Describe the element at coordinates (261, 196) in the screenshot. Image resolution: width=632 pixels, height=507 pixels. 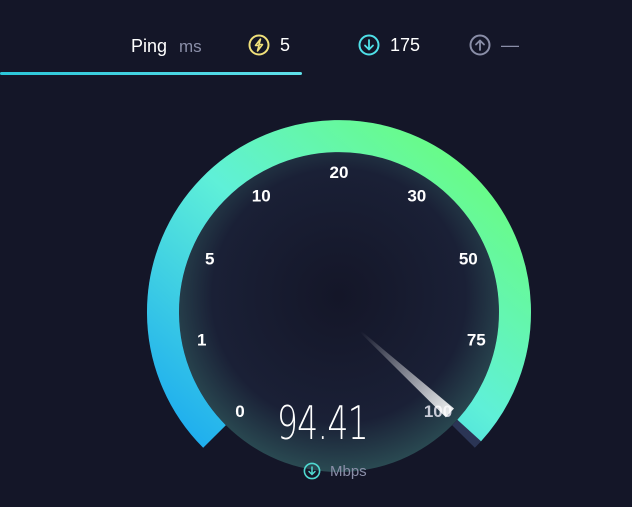
I see `gauge-tick-label: 10` at that location.